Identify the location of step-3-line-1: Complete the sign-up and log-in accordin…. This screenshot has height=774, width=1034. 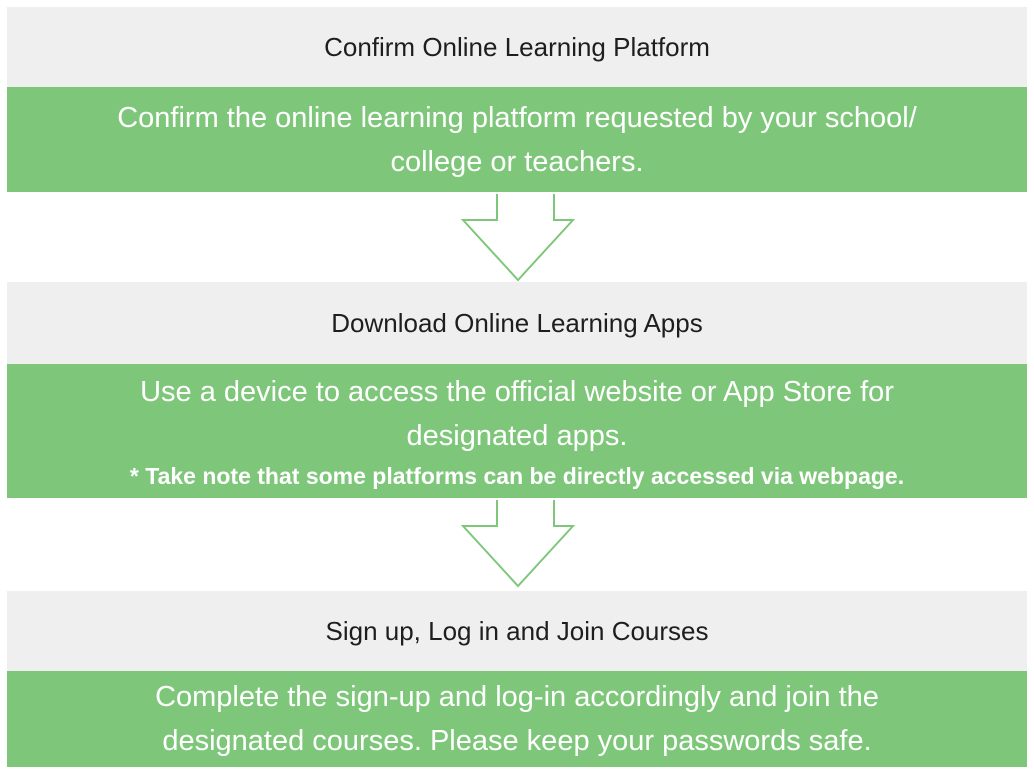
(517, 697).